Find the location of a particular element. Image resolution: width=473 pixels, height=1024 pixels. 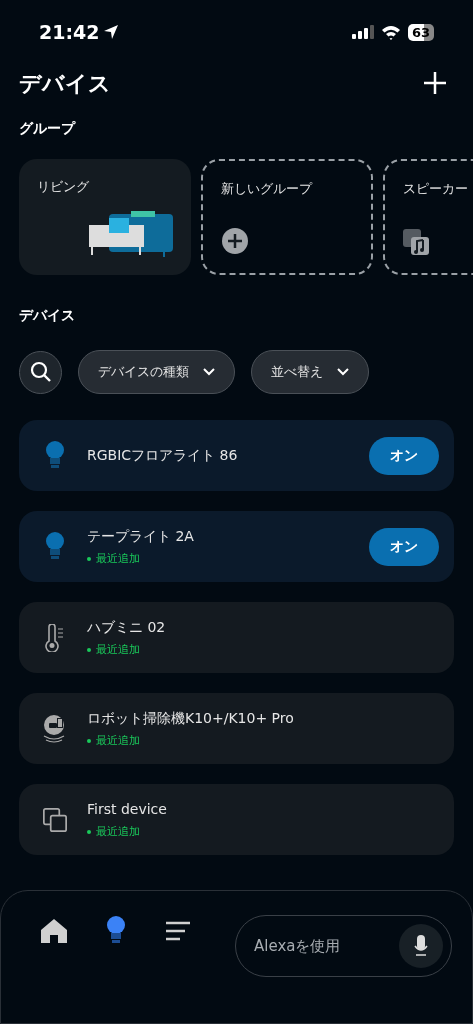

device-card: テープライト 2A 最近追加 オン is located at coordinates (236, 546).